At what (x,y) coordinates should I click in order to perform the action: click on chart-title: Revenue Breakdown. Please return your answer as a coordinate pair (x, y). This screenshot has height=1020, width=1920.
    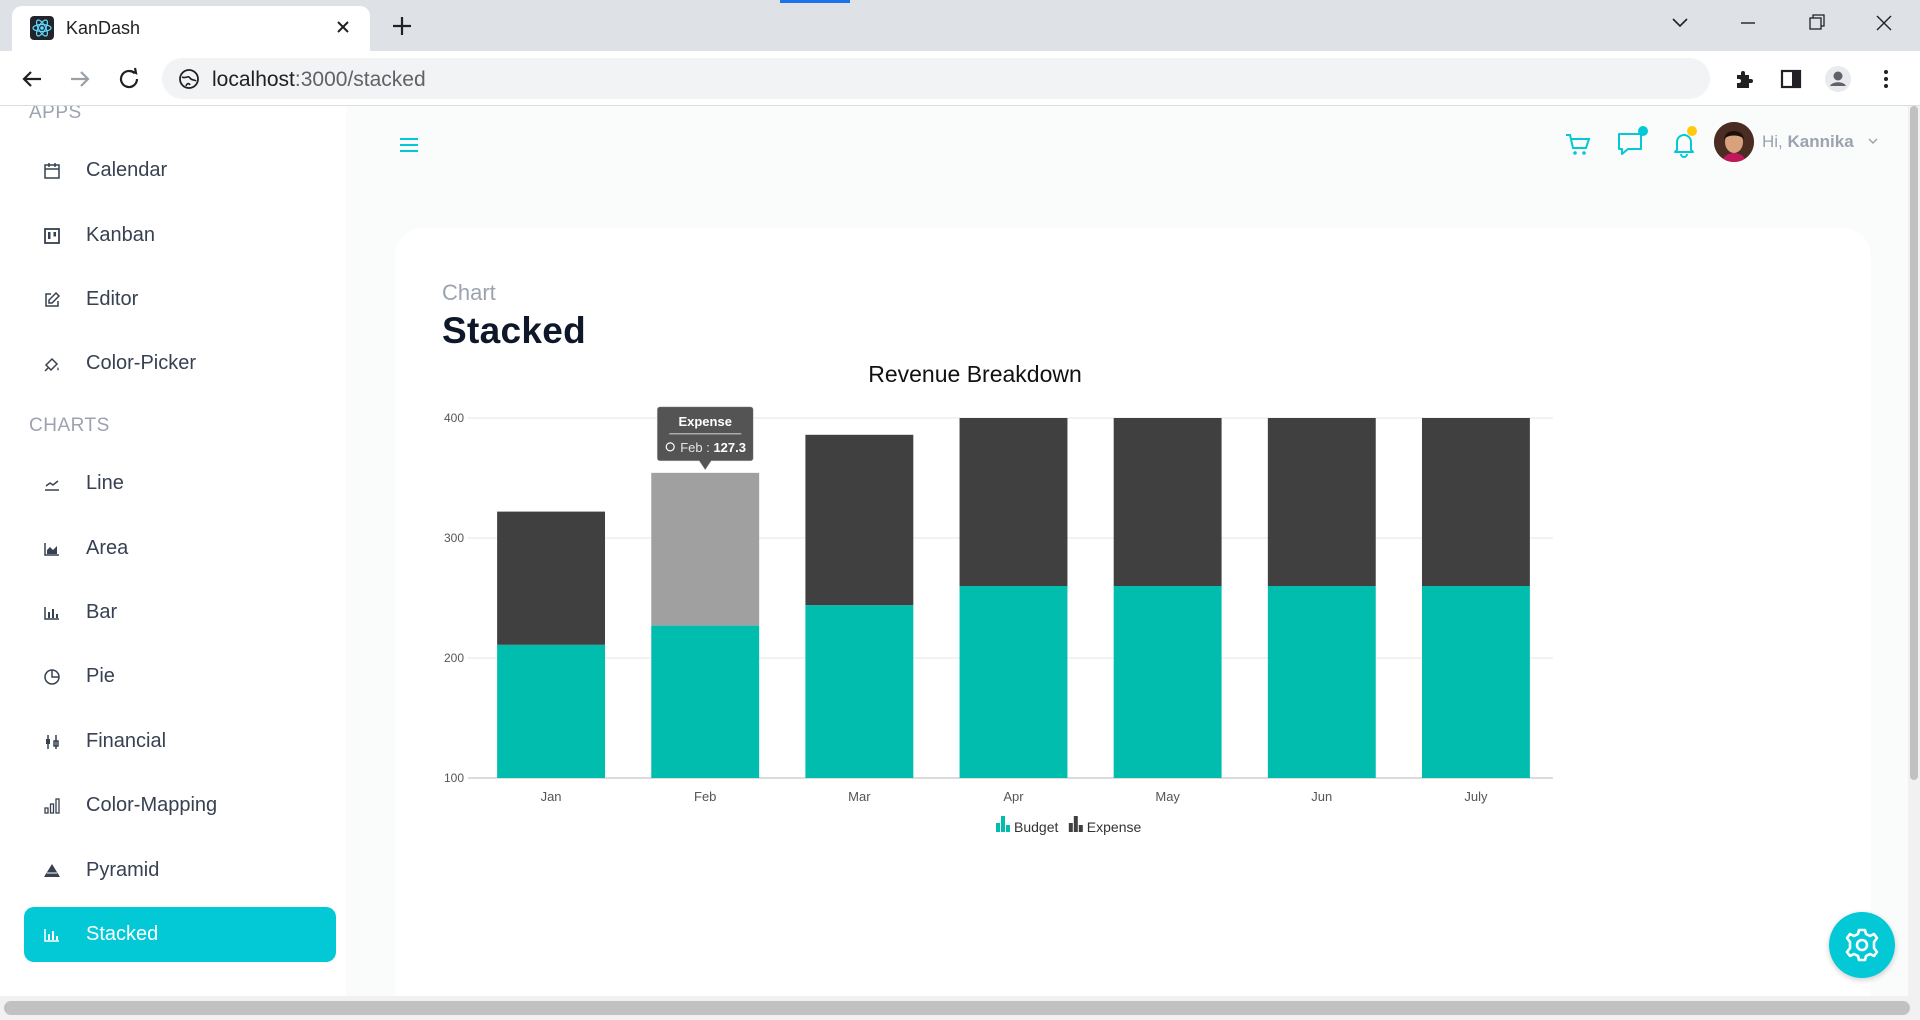
    Looking at the image, I should click on (975, 374).